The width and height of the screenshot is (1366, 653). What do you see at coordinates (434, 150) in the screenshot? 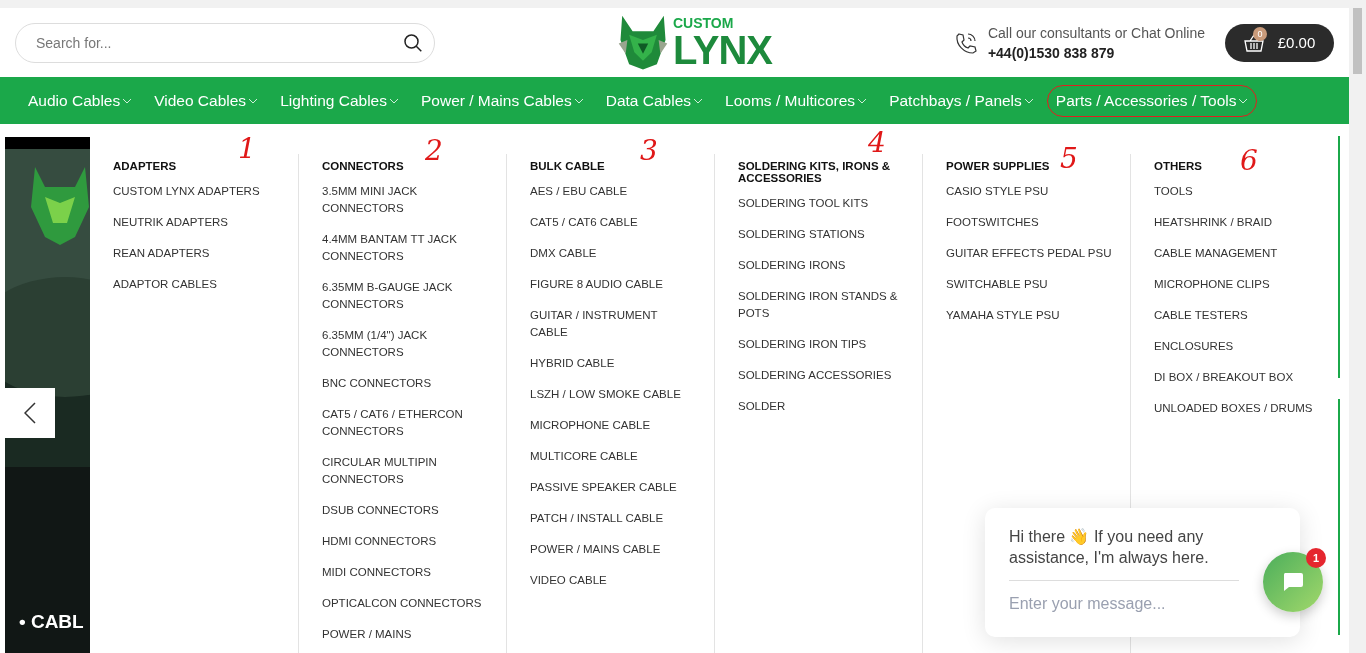
I see `handwritten-number: 2` at bounding box center [434, 150].